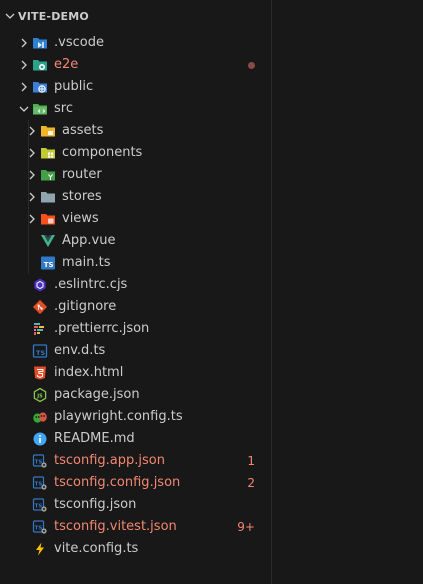 The image size is (423, 584). Describe the element at coordinates (89, 372) in the screenshot. I see `item-label: index.html` at that location.